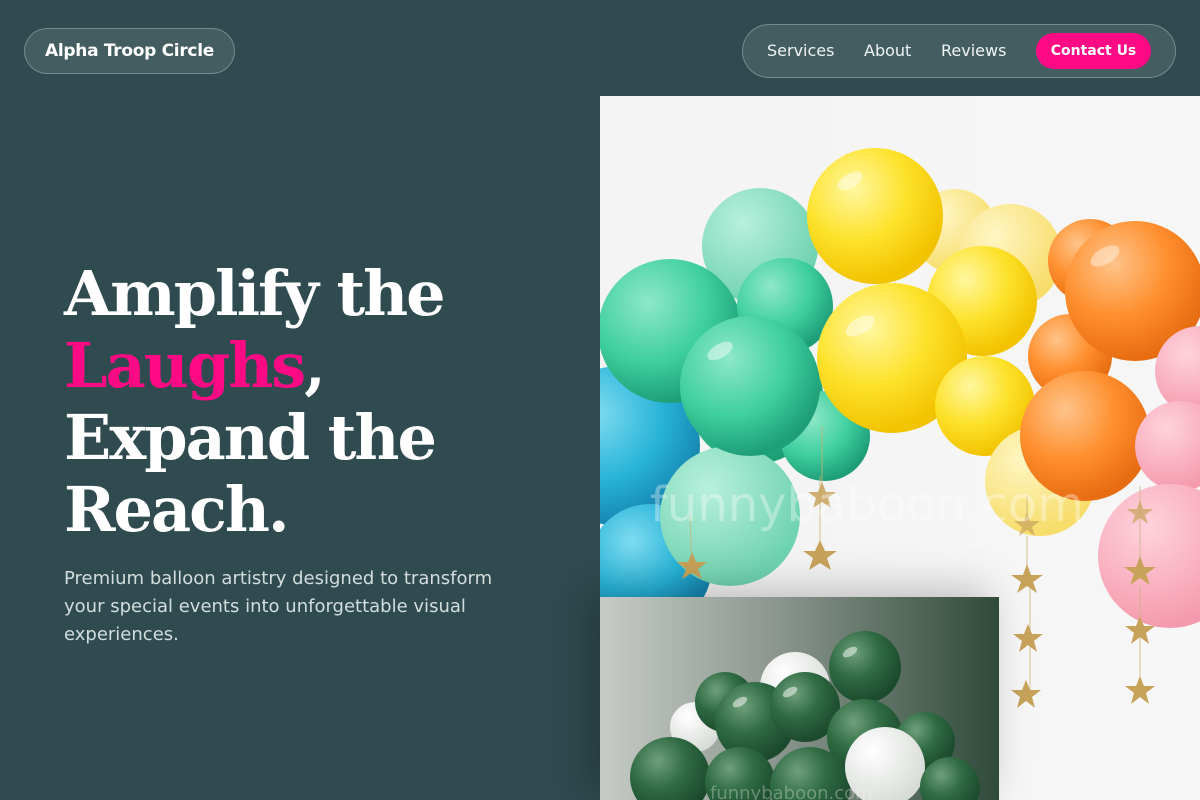 Image resolution: width=1200 pixels, height=800 pixels. Describe the element at coordinates (1093, 51) in the screenshot. I see `contact-us-button: Contact Us` at that location.